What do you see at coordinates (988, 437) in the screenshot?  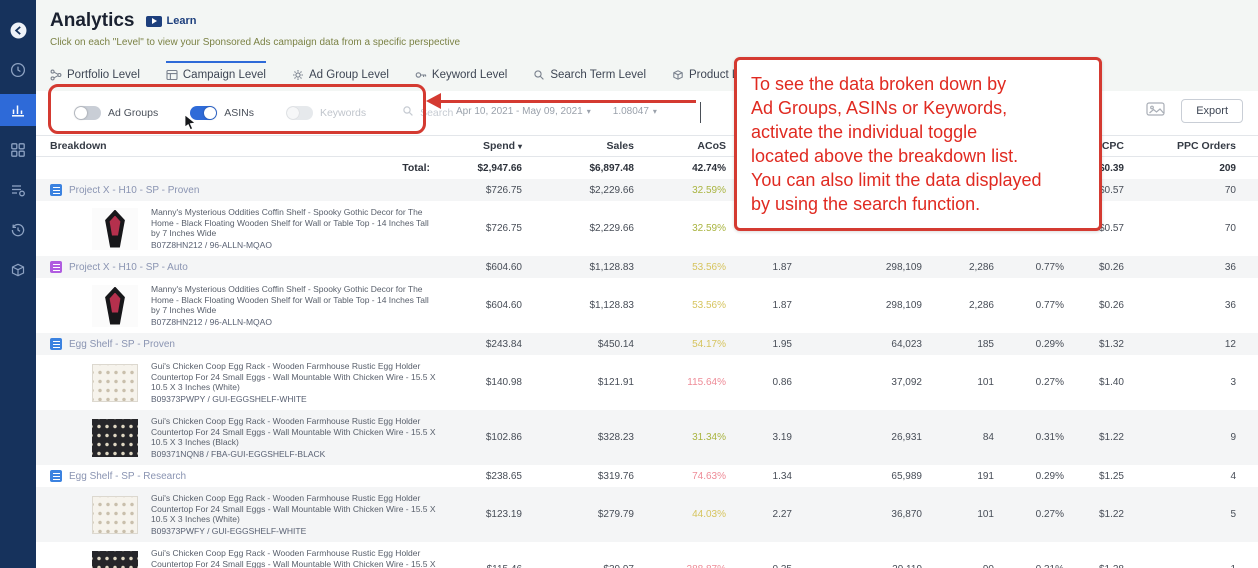 I see `cell-clicks: 84` at bounding box center [988, 437].